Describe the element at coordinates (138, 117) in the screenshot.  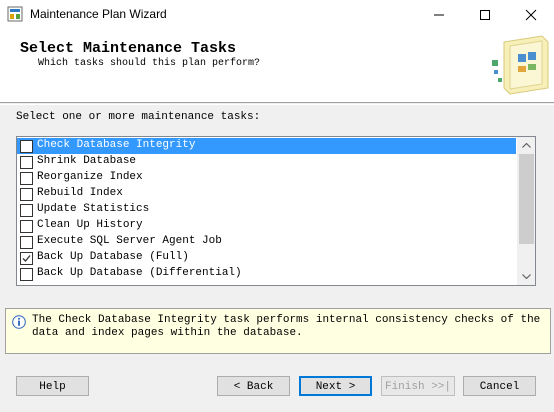
I see `task-list-label: Select one or more maintenance tasks:` at that location.